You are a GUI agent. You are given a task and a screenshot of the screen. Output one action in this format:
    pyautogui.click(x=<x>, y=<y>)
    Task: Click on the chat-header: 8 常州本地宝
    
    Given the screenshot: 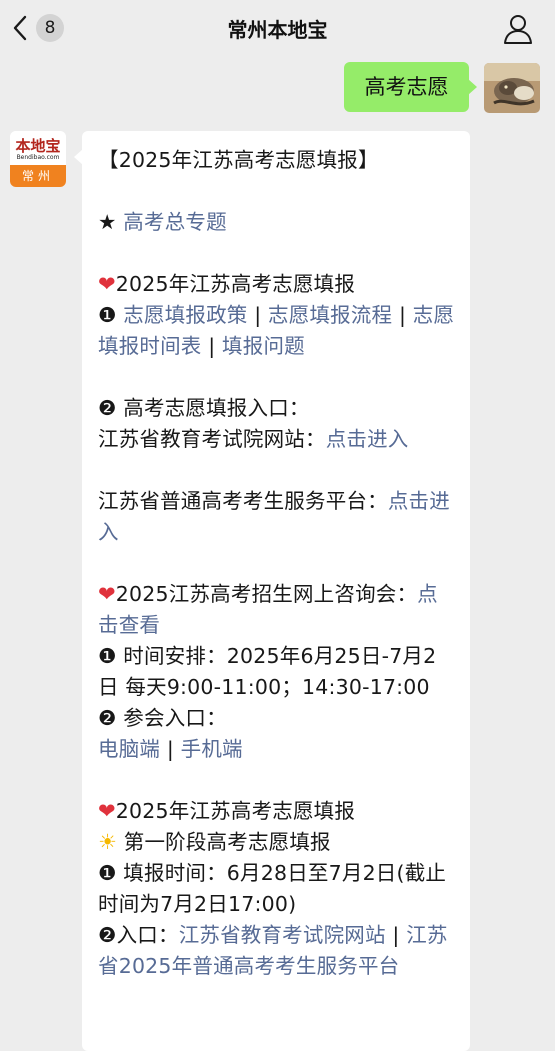 What is the action you would take?
    pyautogui.click(x=277, y=28)
    